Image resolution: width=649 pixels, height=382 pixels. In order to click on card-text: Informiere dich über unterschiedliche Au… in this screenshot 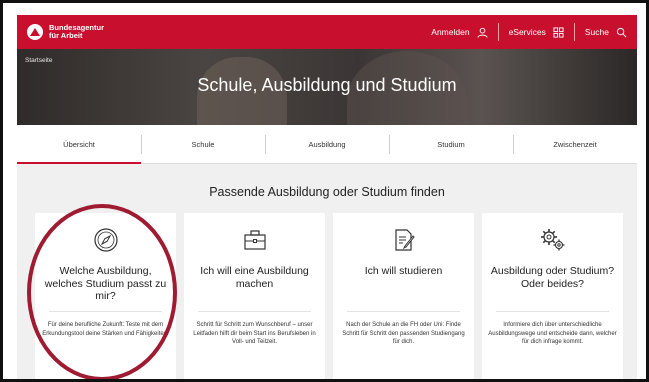, I will do `click(552, 333)`.